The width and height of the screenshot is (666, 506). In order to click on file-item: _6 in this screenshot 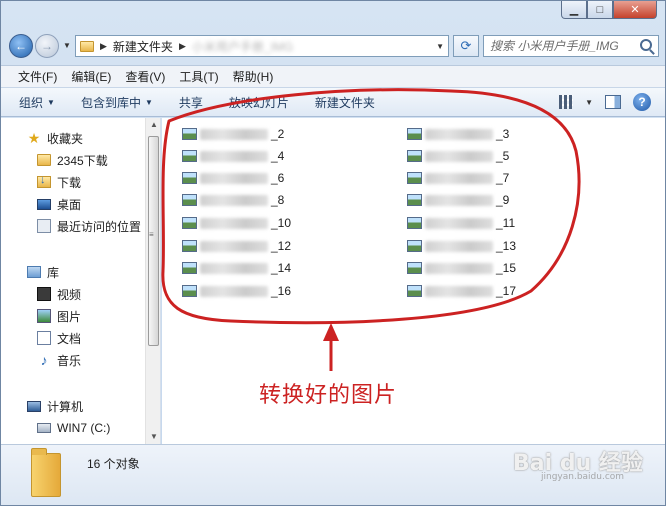, I will do `click(233, 178)`.